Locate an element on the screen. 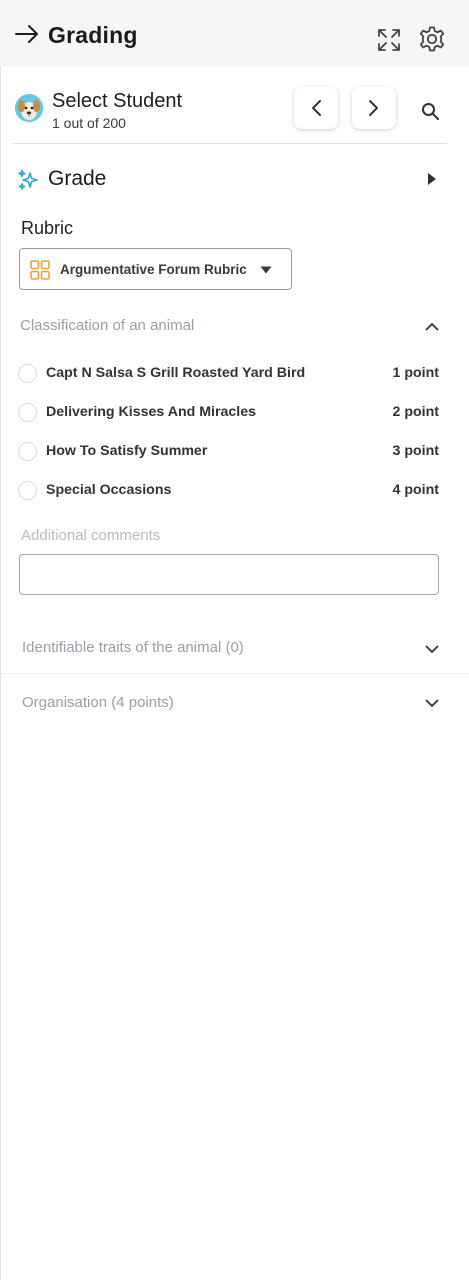 The height and width of the screenshot is (1280, 469). rubric-dropdown: Argumentative Forum Rubric is located at coordinates (155, 269).